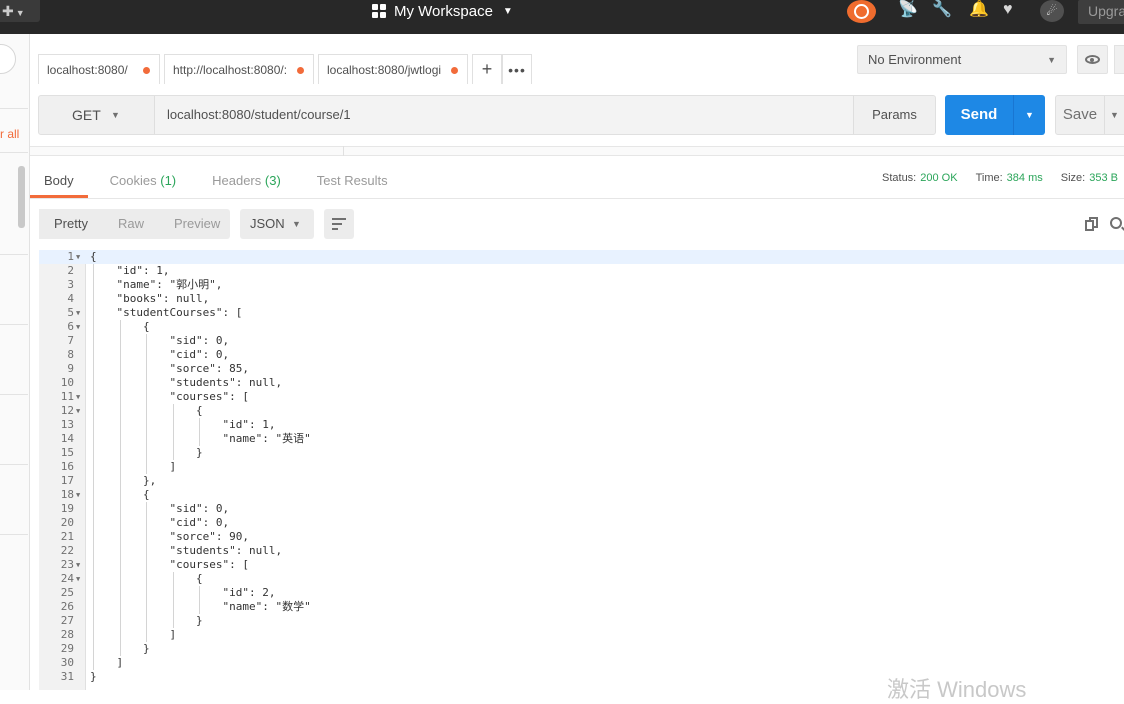 Image resolution: width=1124 pixels, height=704 pixels. Describe the element at coordinates (143, 182) in the screenshot. I see `tab-cookies: Cookies (1)` at that location.